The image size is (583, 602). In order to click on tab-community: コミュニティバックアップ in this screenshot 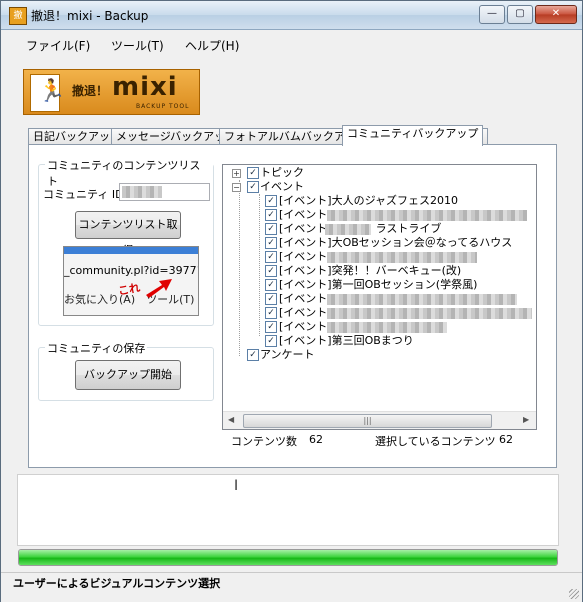, I will do `click(413, 135)`.